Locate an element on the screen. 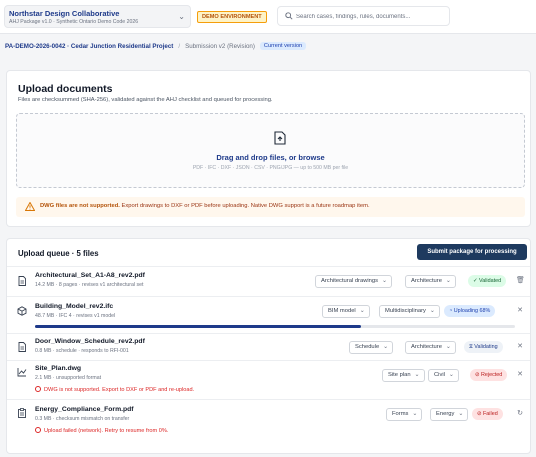 The image size is (536, 457). status-label: Validating is located at coordinates (486, 347).